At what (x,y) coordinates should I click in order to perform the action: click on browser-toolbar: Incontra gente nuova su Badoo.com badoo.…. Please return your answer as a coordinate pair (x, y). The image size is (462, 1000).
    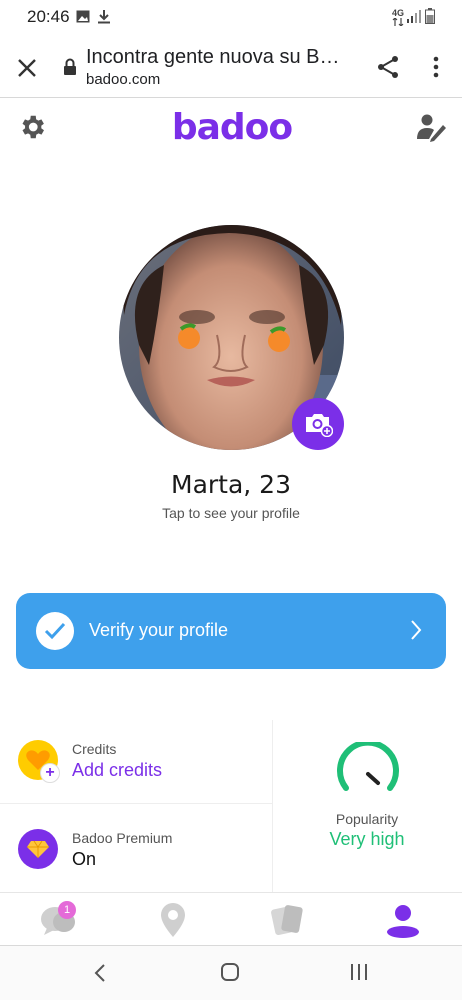
    Looking at the image, I should click on (231, 66).